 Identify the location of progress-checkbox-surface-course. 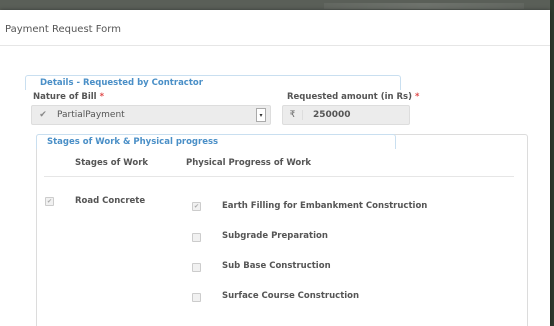
(196, 297).